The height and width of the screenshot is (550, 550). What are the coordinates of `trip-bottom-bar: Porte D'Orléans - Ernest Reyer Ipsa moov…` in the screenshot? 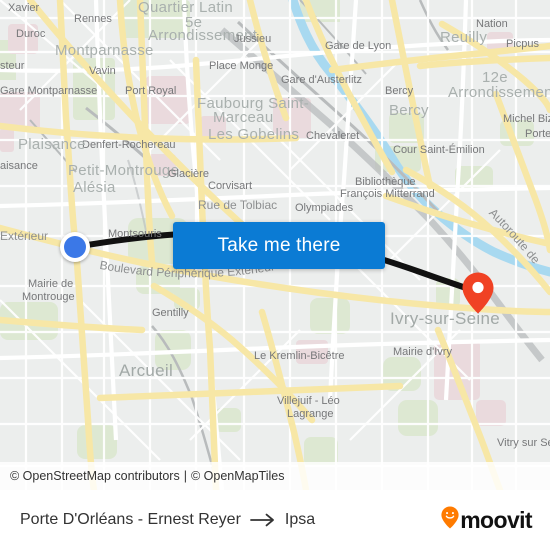 It's located at (275, 520).